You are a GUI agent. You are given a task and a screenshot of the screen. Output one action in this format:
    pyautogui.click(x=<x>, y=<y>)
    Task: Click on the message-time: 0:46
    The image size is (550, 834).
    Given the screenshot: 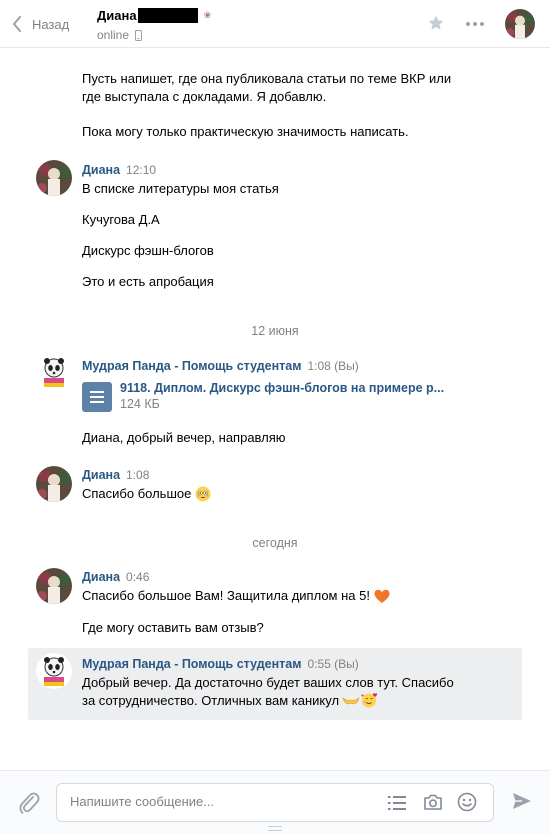 What is the action you would take?
    pyautogui.click(x=138, y=577)
    